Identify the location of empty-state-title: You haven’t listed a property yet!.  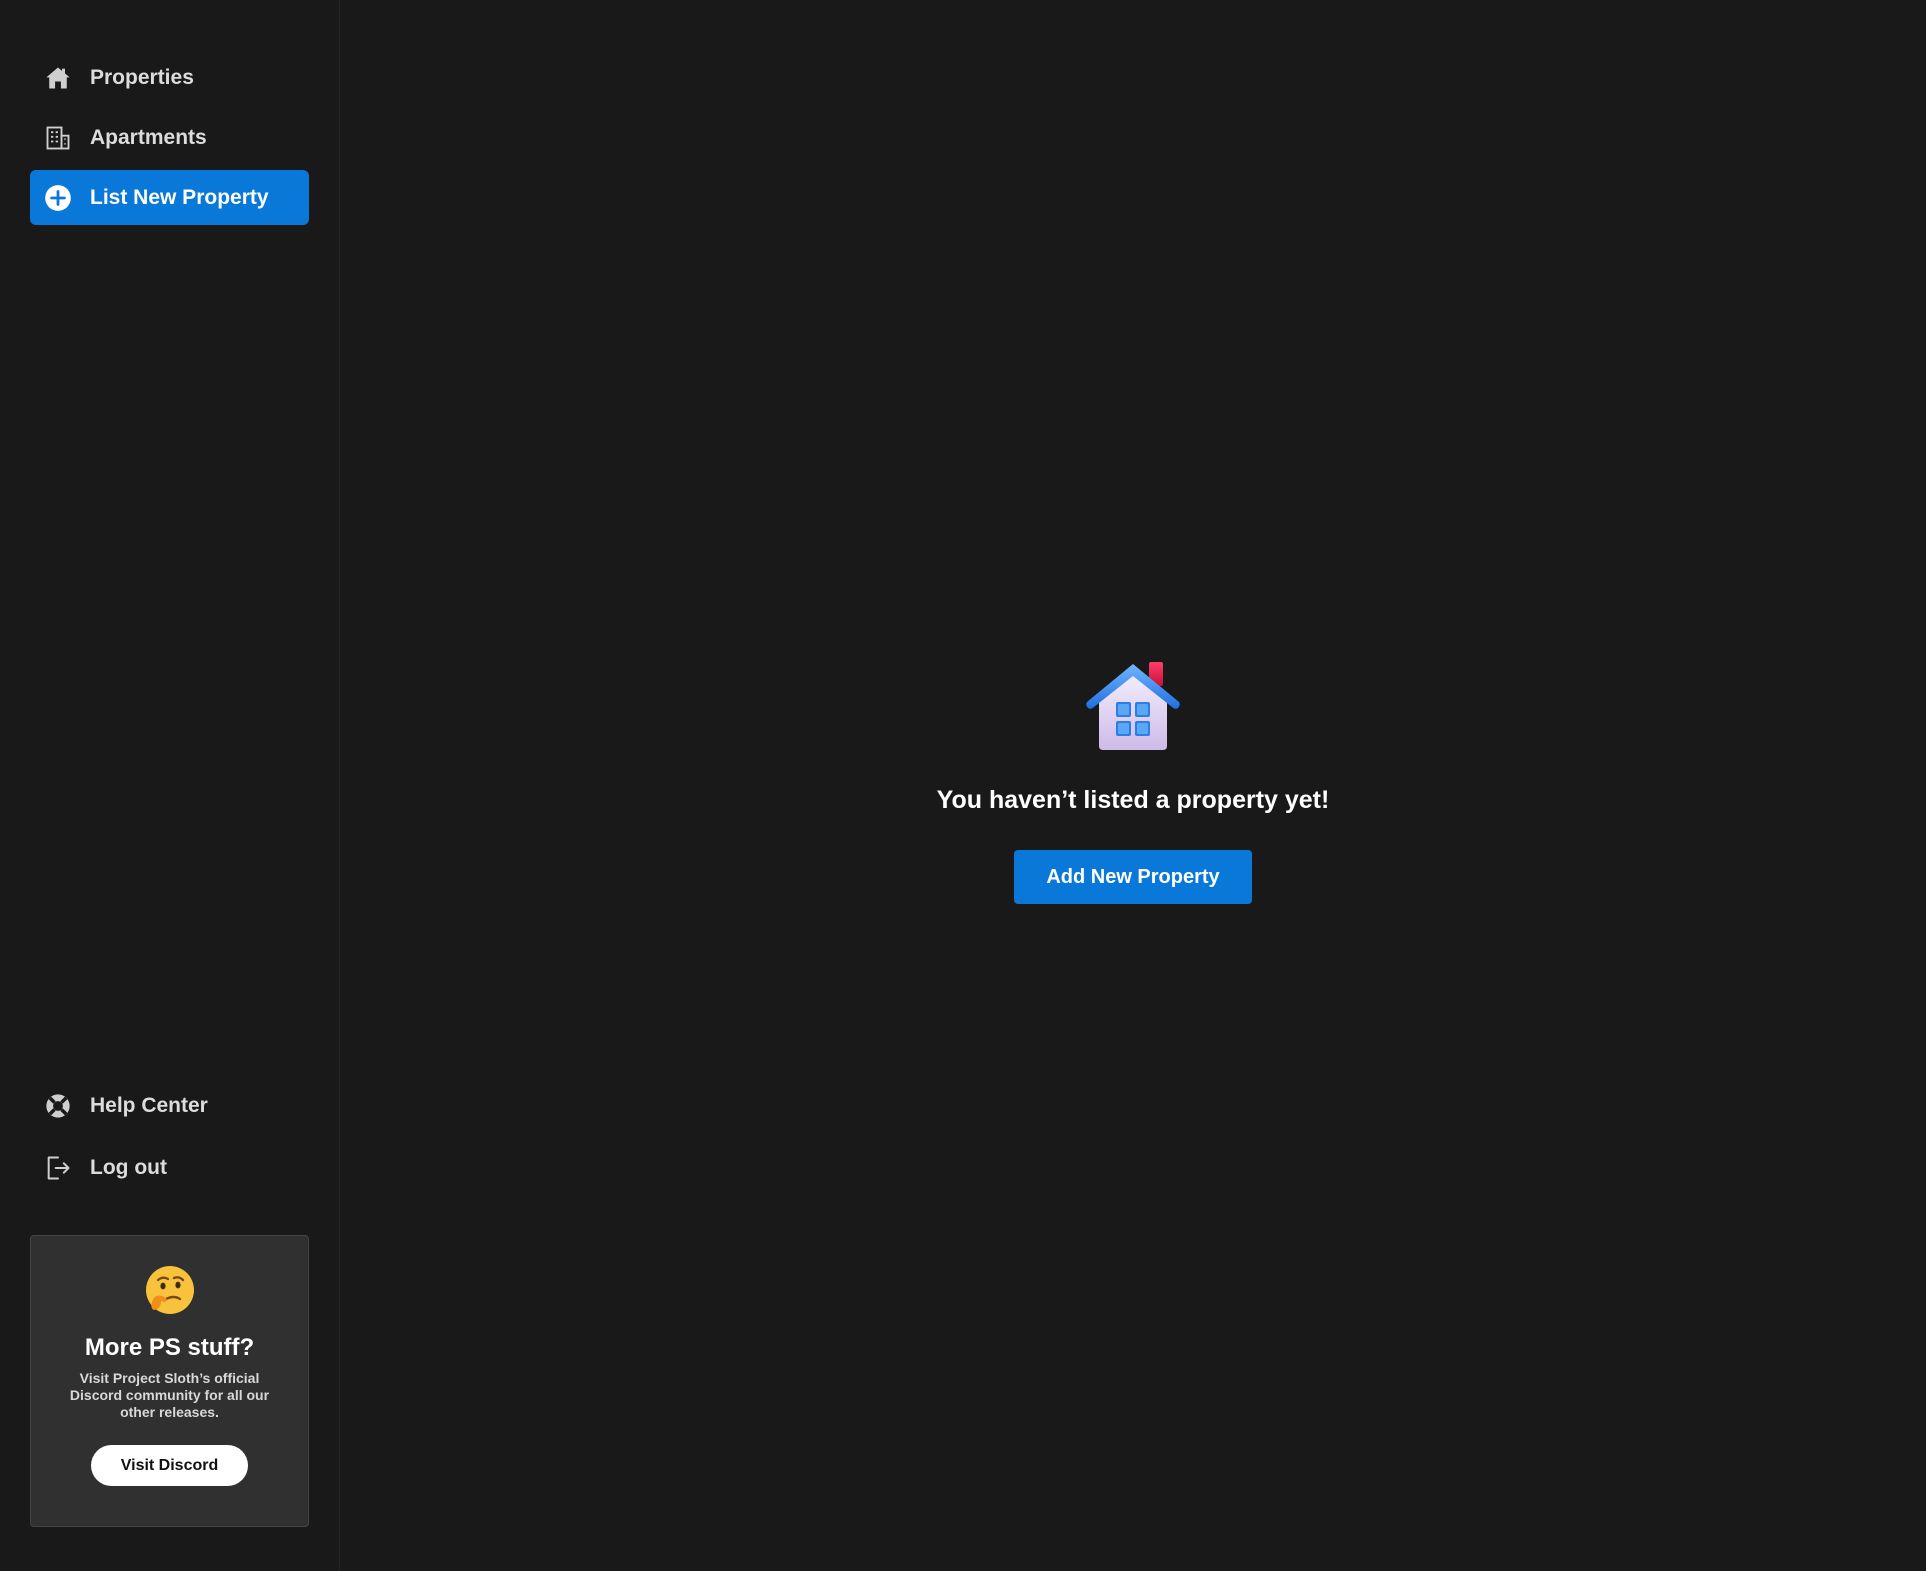
(1133, 800).